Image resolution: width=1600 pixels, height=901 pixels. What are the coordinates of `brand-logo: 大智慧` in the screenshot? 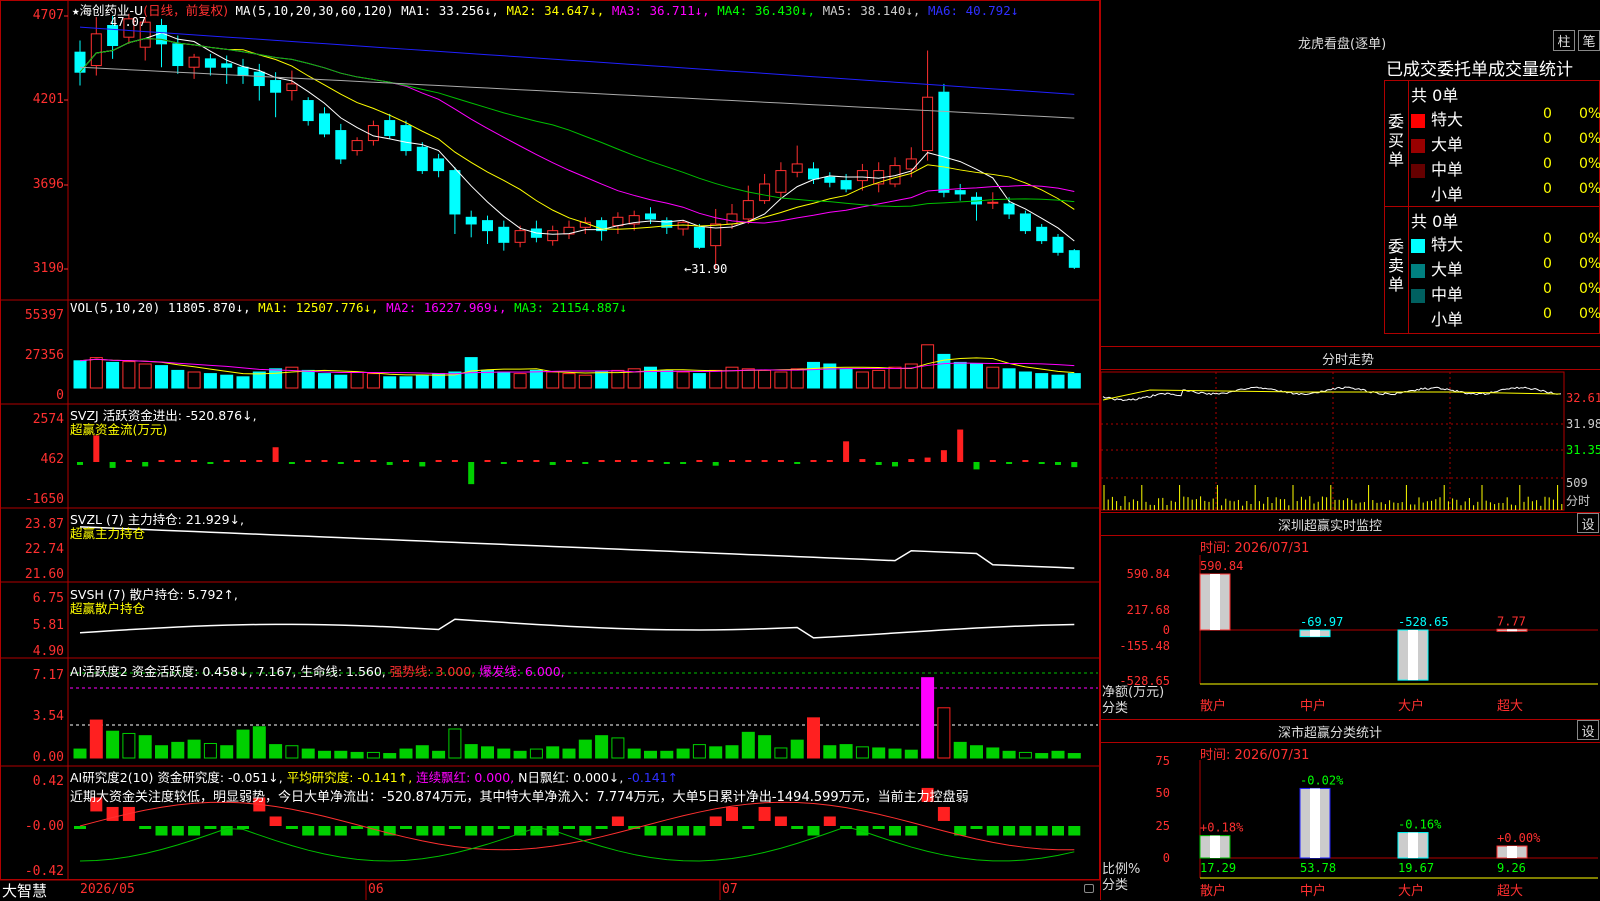 It's located at (24, 890).